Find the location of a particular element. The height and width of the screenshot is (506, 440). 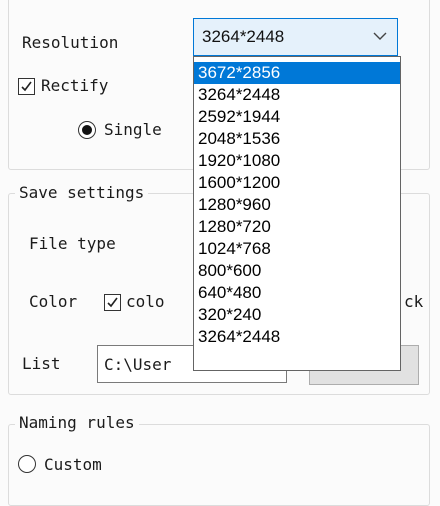

resolution-select-value: 3264*2448 is located at coordinates (243, 36).